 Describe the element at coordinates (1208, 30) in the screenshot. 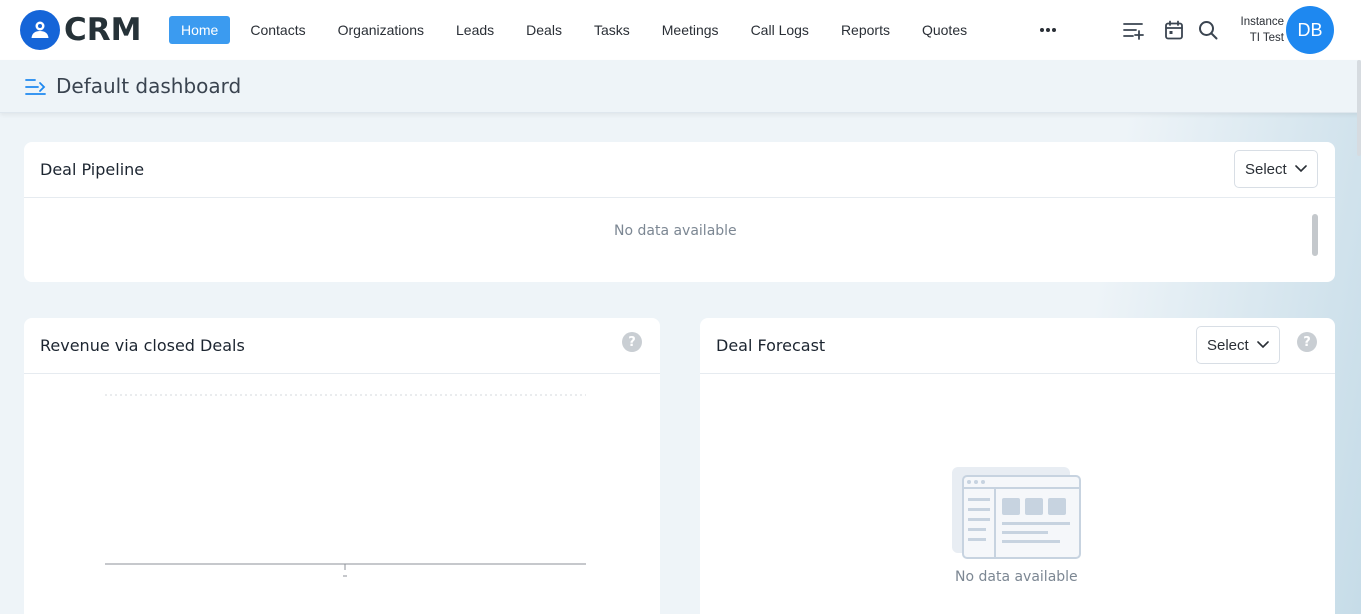

I see `search-icon` at that location.